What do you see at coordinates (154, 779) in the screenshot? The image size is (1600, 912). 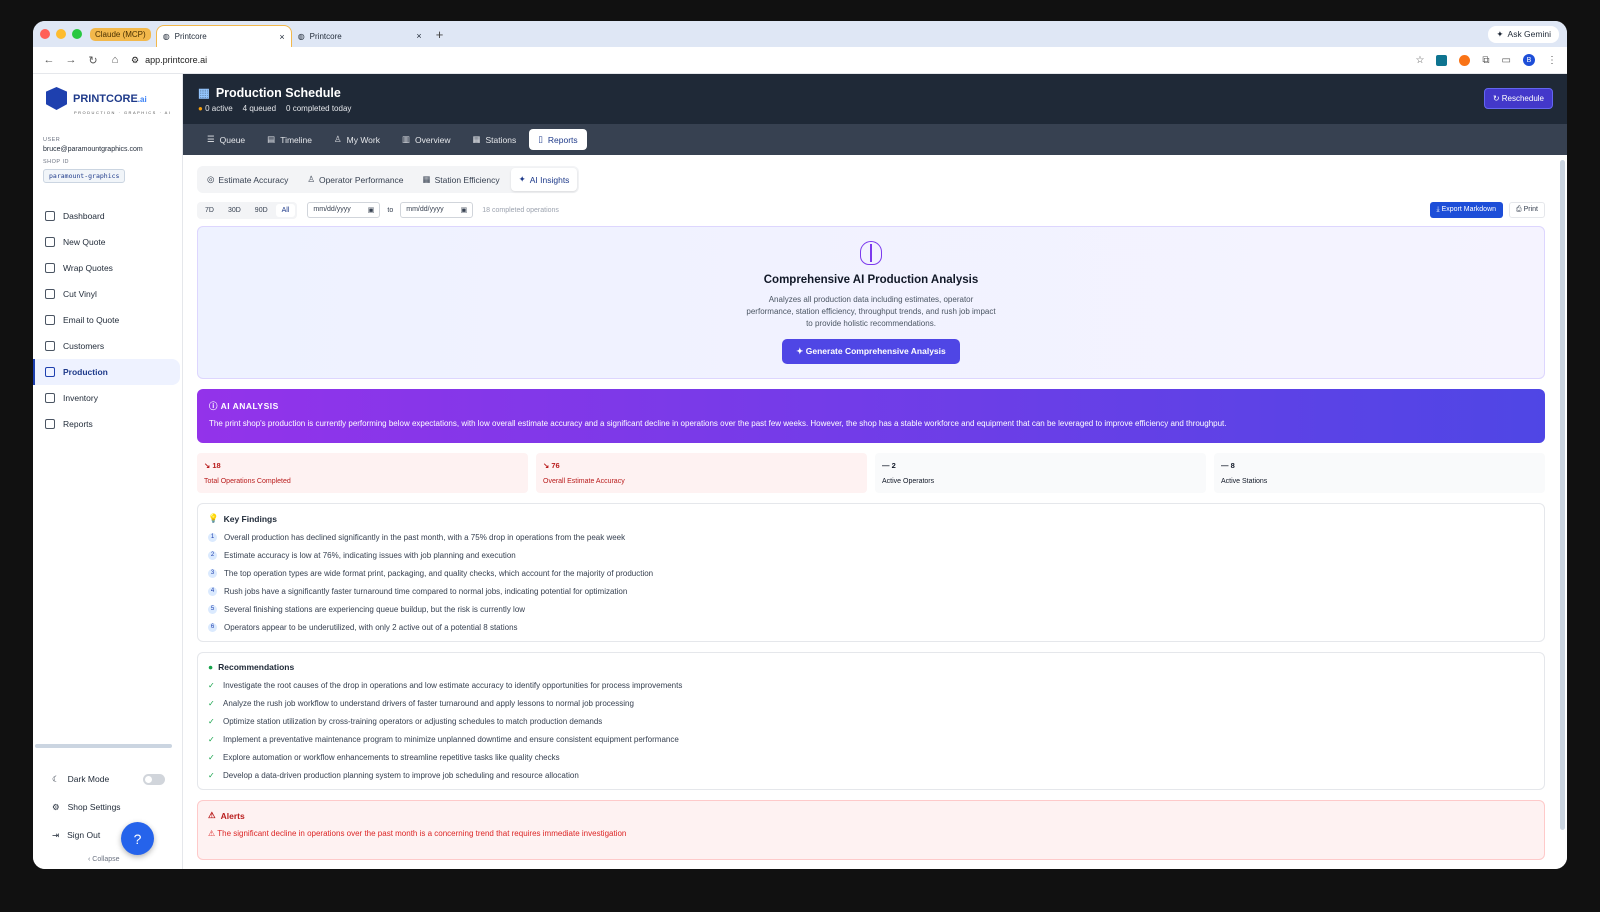 I see `dark-mode-toggle` at bounding box center [154, 779].